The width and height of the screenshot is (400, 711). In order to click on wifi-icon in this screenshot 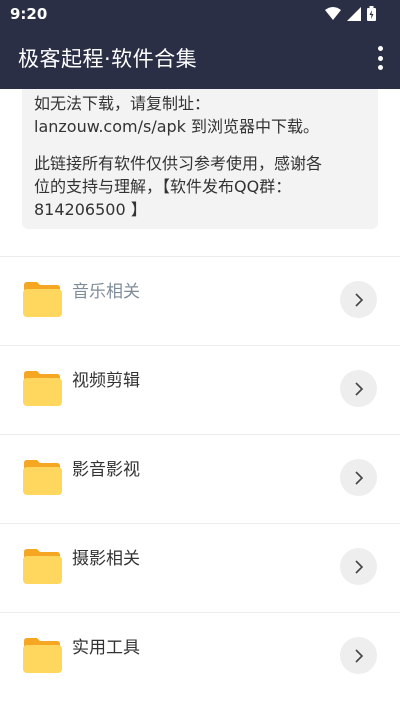, I will do `click(333, 13)`.